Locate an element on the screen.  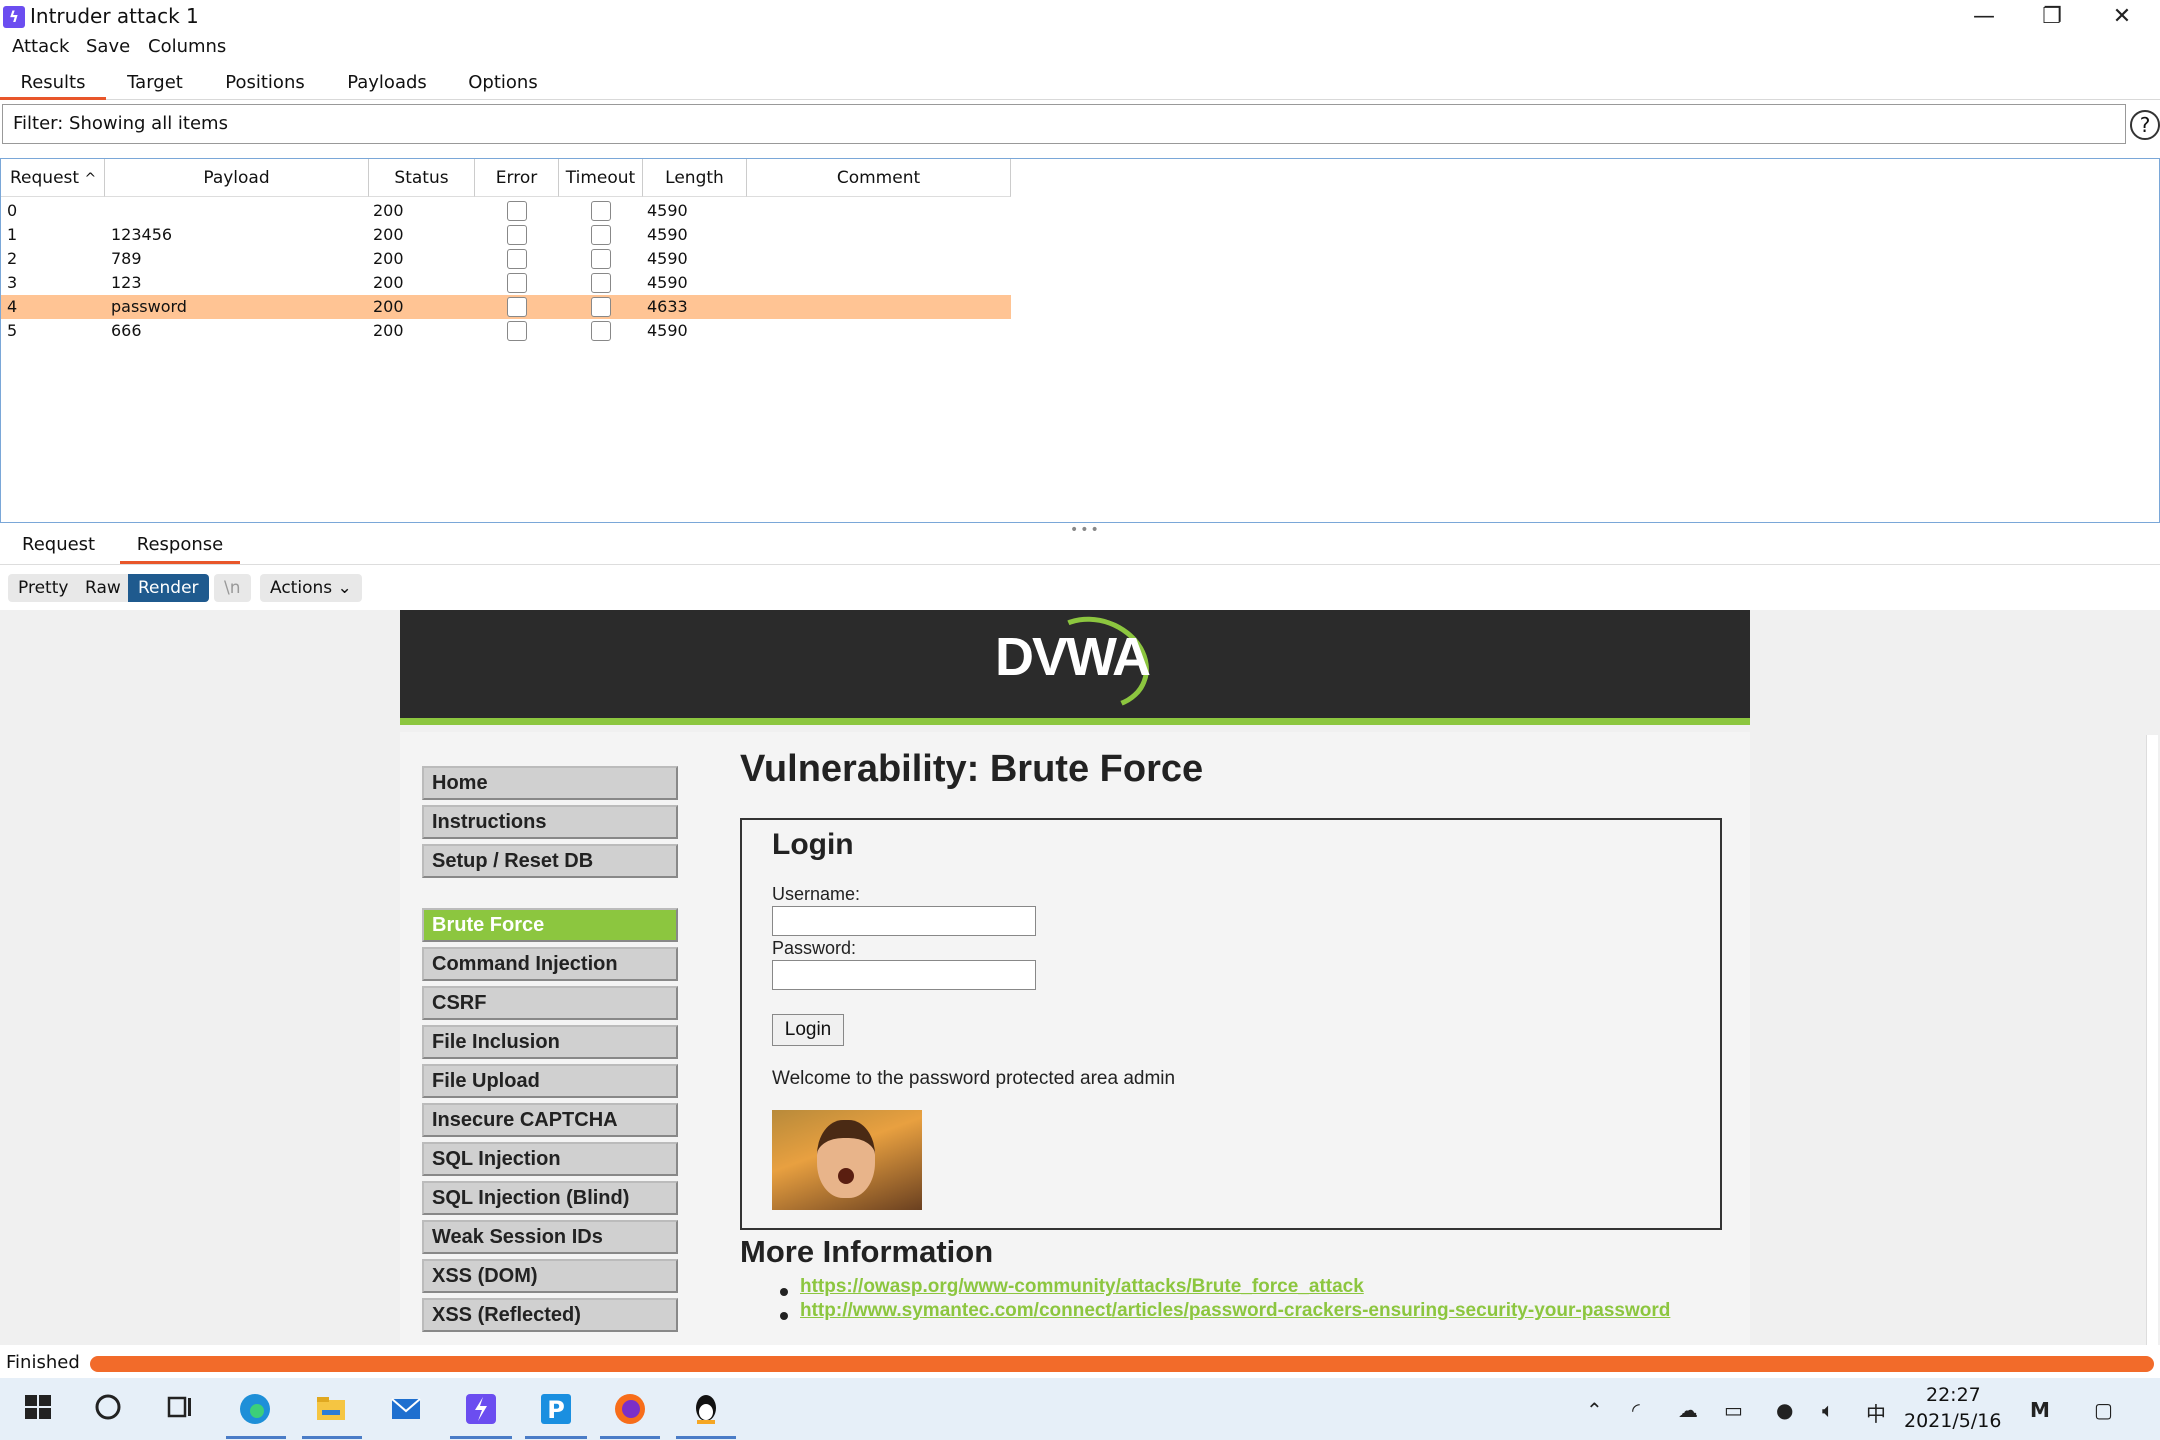
ime-indicator: 中 is located at coordinates (1876, 1412).